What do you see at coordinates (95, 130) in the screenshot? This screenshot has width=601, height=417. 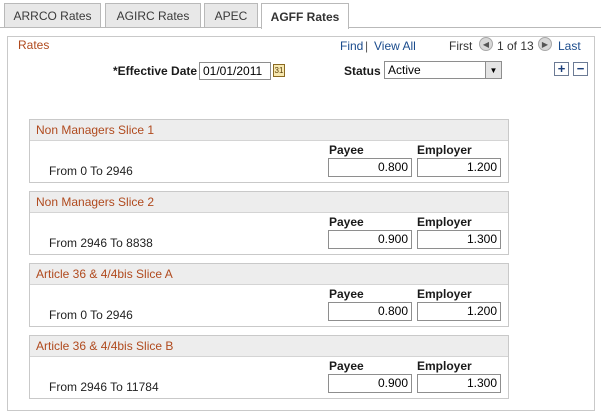 I see `slice-title: Non Managers Slice 1` at bounding box center [95, 130].